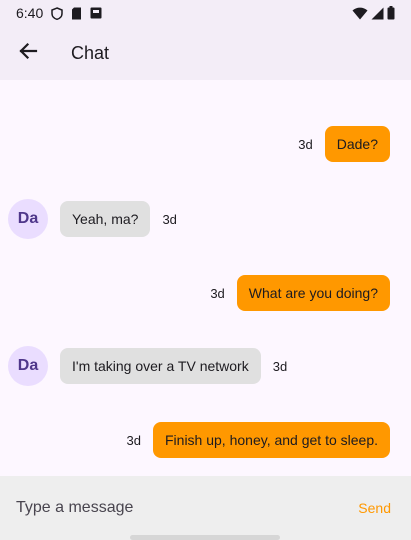 The width and height of the screenshot is (411, 540). Describe the element at coordinates (313, 293) in the screenshot. I see `message-bubble-outgoing: What are you doing?` at that location.